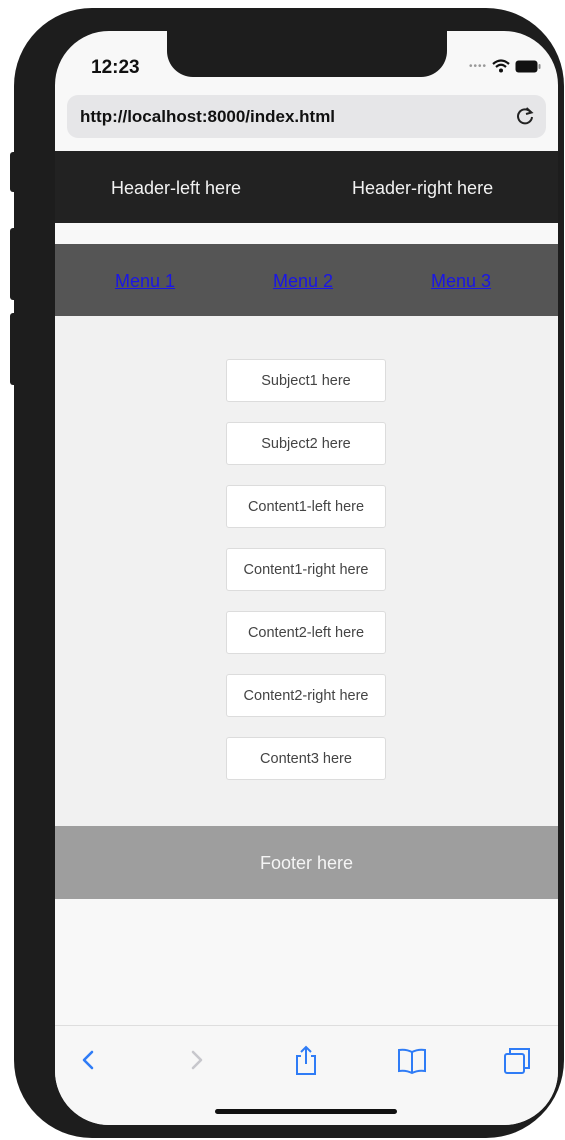  What do you see at coordinates (517, 1060) in the screenshot?
I see `tabs-icon` at bounding box center [517, 1060].